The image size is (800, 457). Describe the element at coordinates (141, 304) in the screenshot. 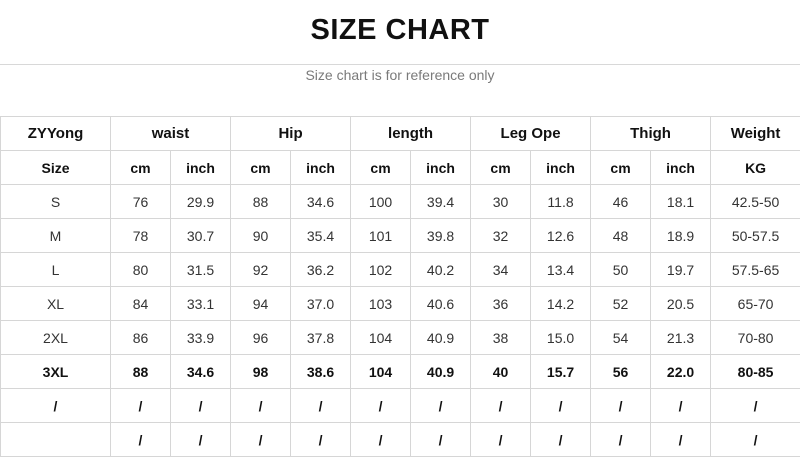

I see `value-cell: 84` at that location.